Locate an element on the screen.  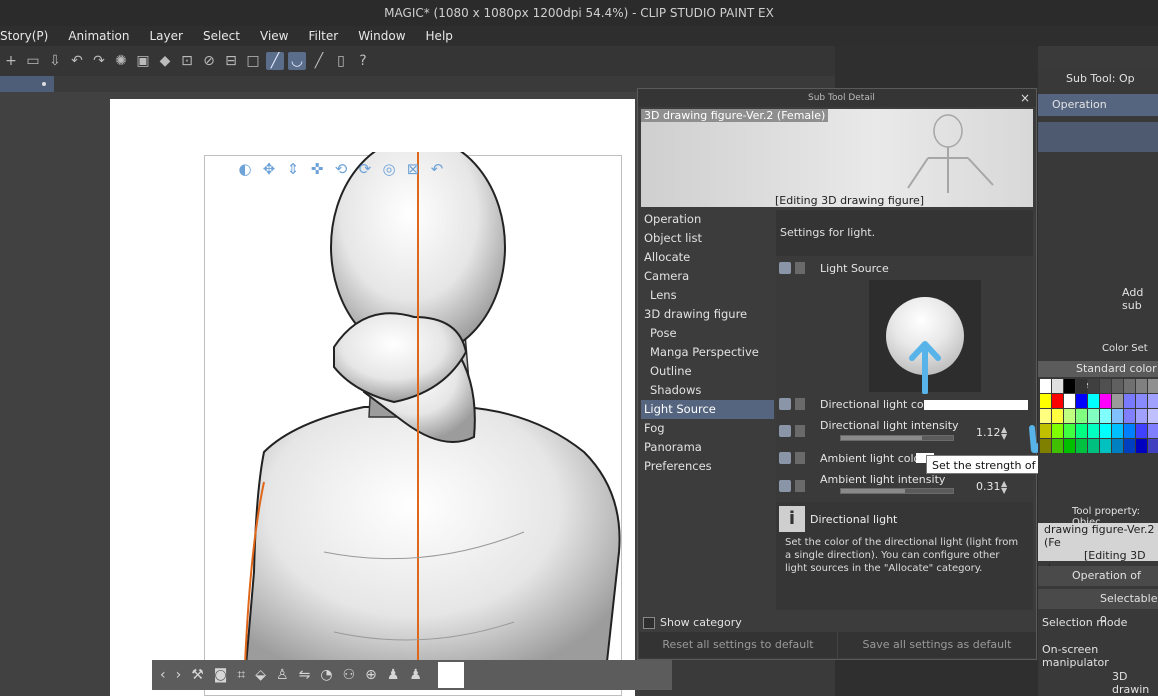
move-plane-icon: ✜ is located at coordinates (317, 169).